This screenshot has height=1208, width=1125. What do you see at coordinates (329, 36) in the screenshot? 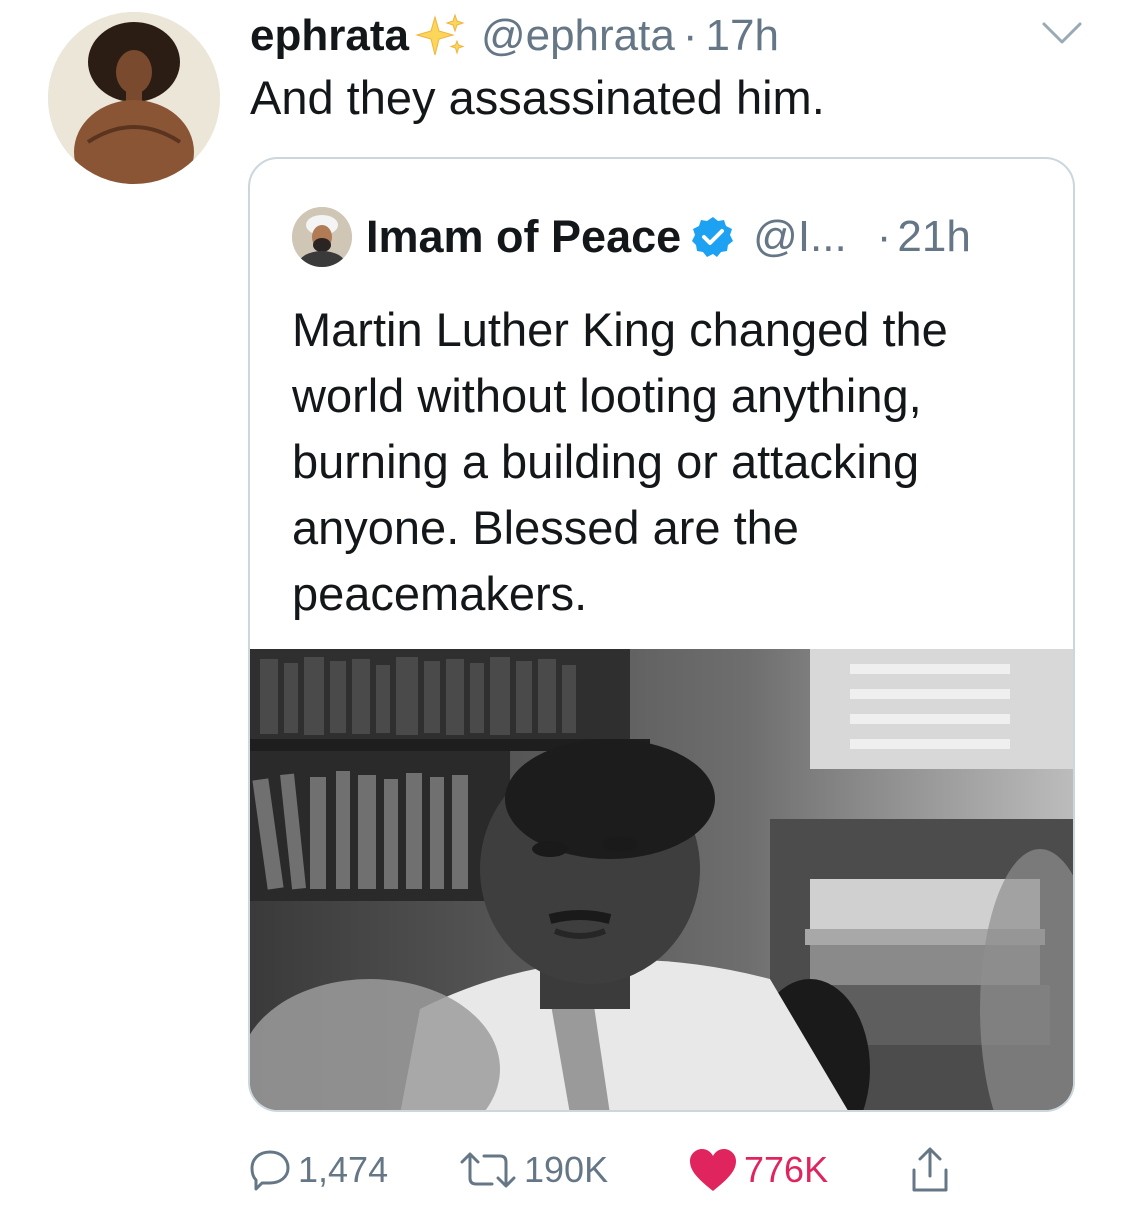
I see `author-display-name: ephrata` at bounding box center [329, 36].